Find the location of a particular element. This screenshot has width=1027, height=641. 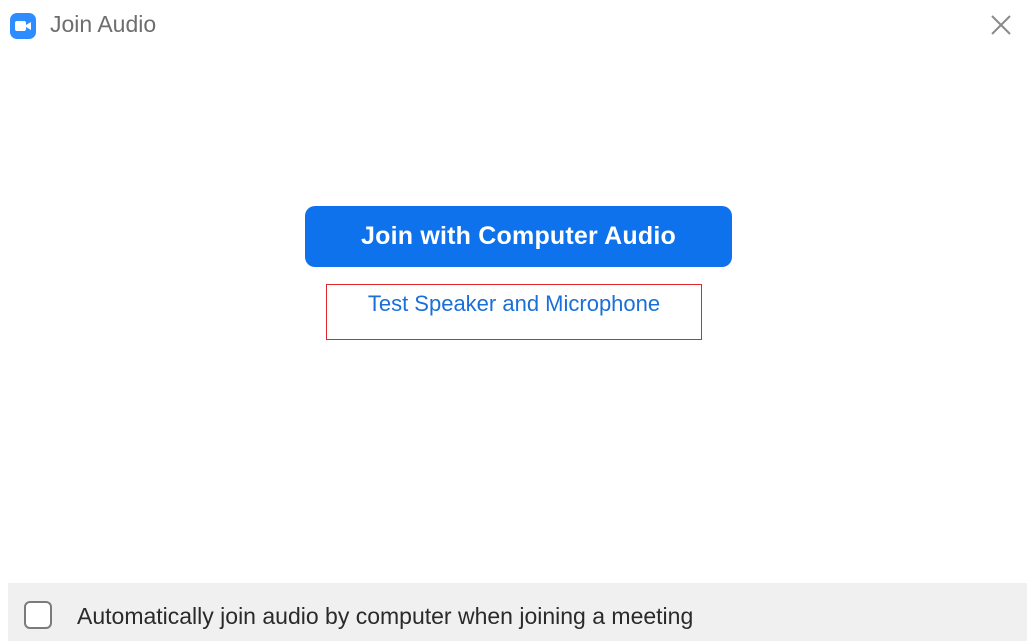

window-title: Join Audio is located at coordinates (103, 24).